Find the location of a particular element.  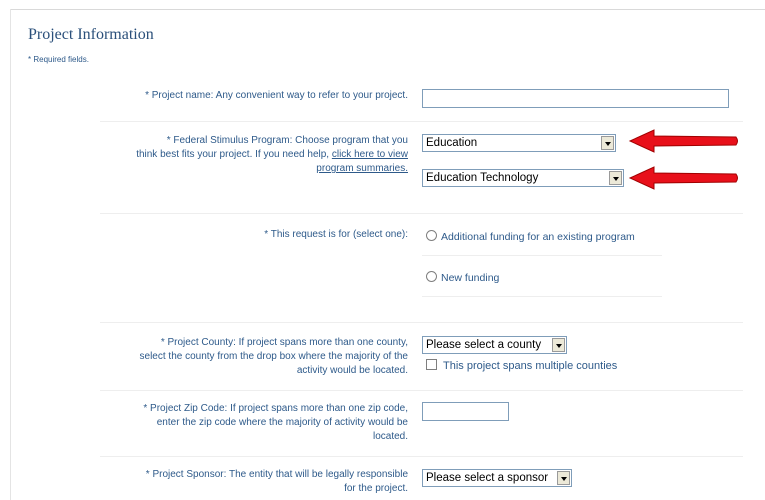

zip-label-text: * Project Zip Code: is located at coordinates (185, 408).